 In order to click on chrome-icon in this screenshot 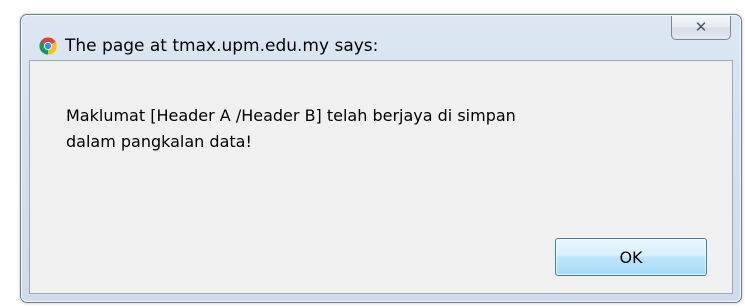, I will do `click(48, 46)`.